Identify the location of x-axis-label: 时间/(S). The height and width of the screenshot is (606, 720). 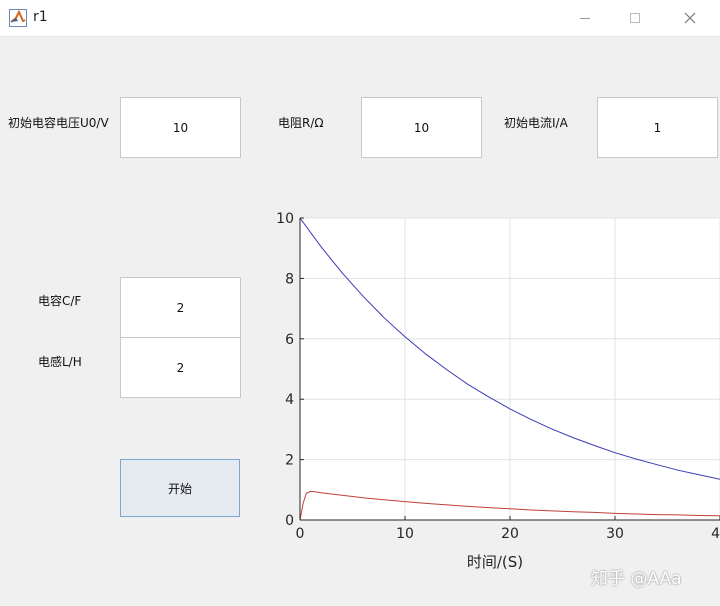
(495, 562).